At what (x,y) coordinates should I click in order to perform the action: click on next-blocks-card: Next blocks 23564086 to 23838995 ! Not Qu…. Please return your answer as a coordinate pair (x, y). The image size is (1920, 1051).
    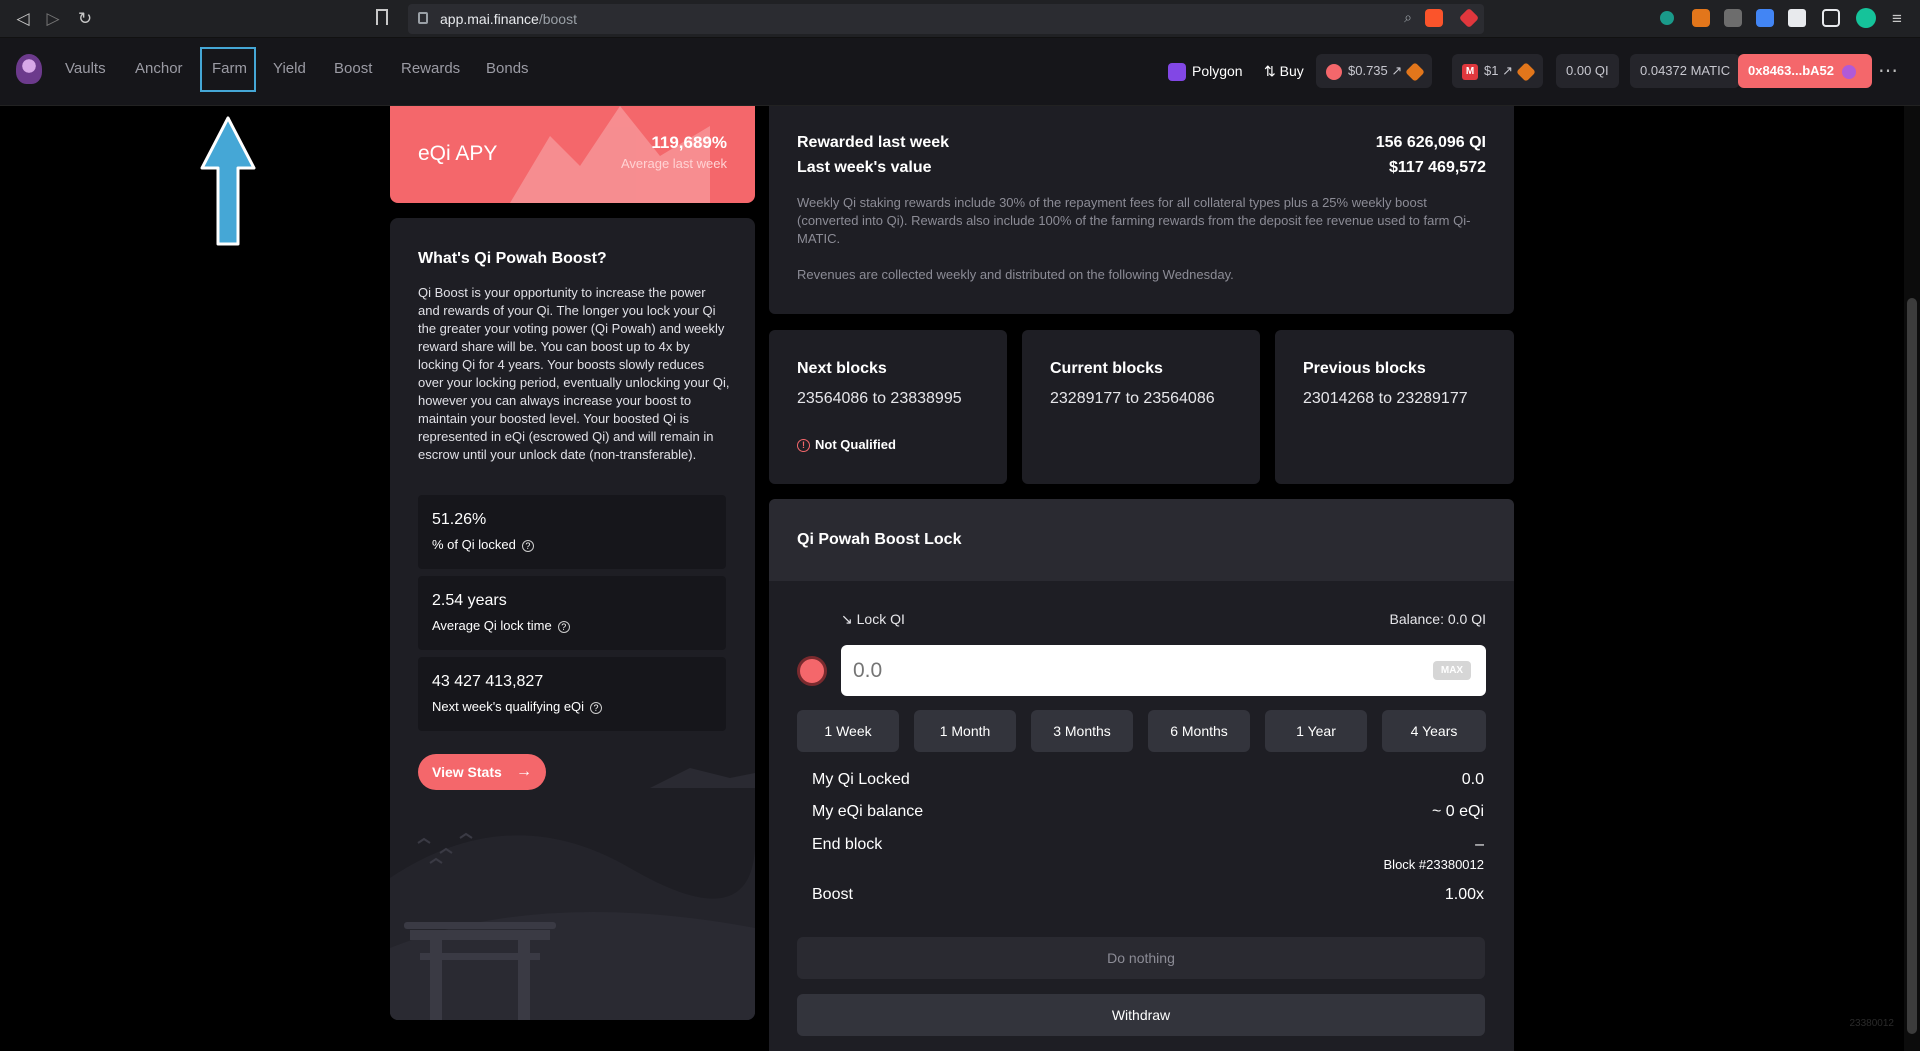
    Looking at the image, I should click on (888, 407).